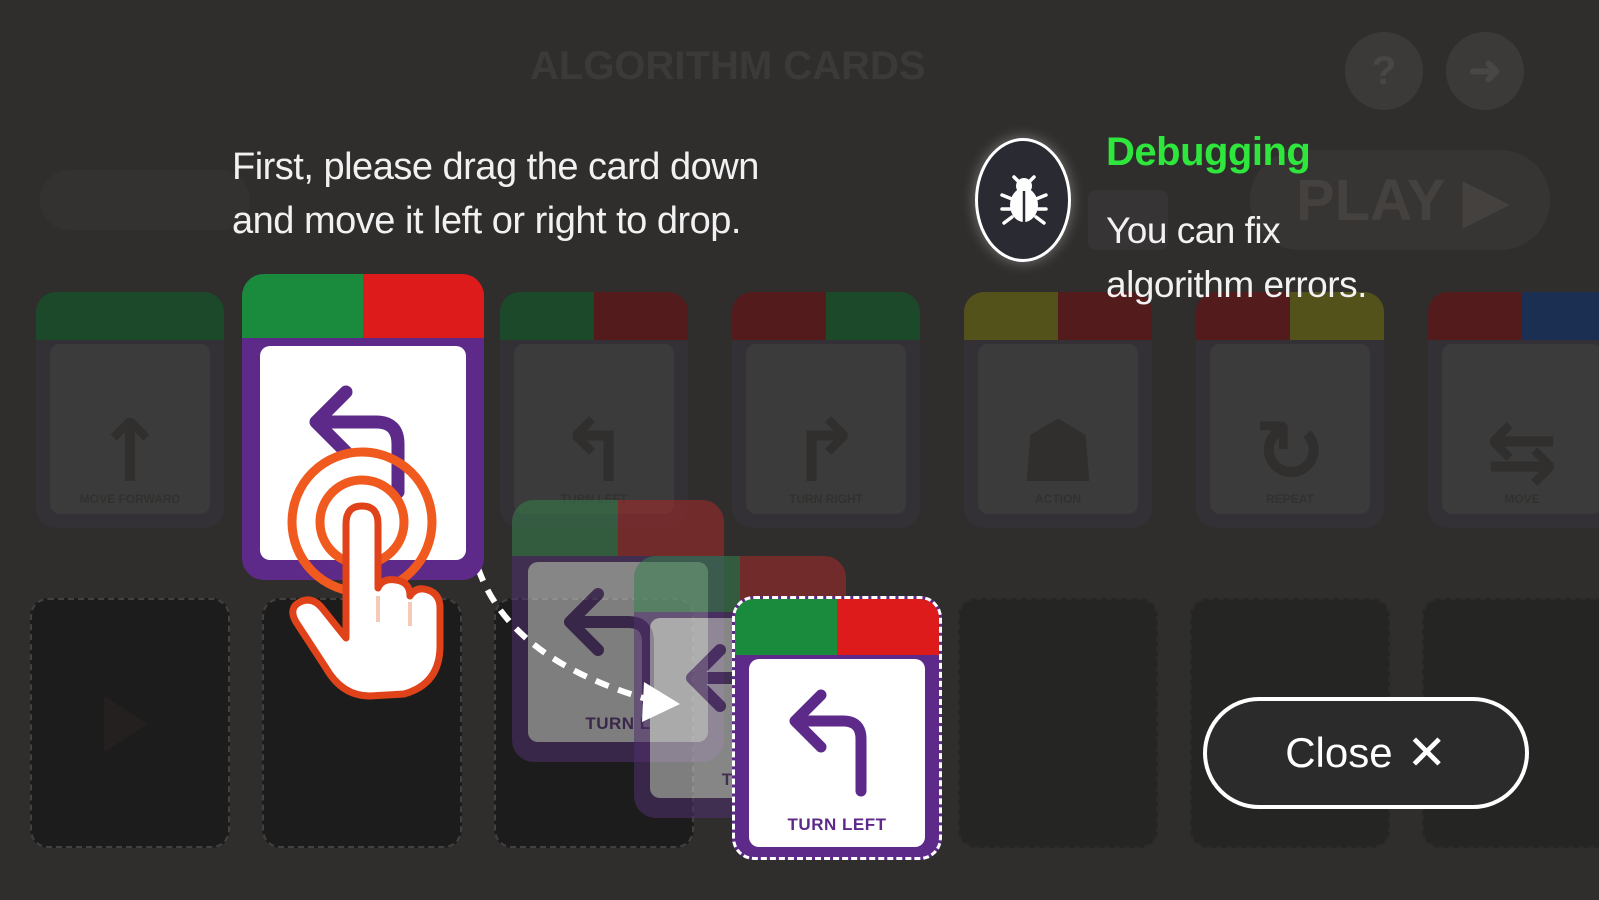  I want to click on debugging-title: Debugging, so click(1208, 152).